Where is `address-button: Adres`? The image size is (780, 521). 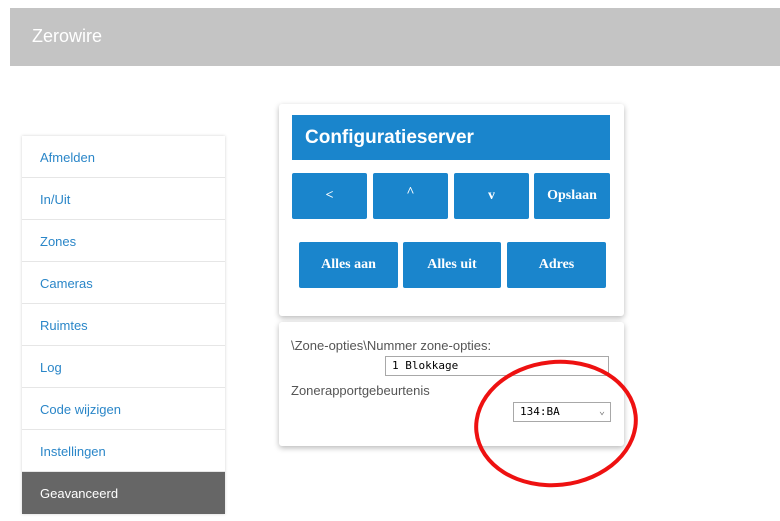
address-button: Adres is located at coordinates (556, 265).